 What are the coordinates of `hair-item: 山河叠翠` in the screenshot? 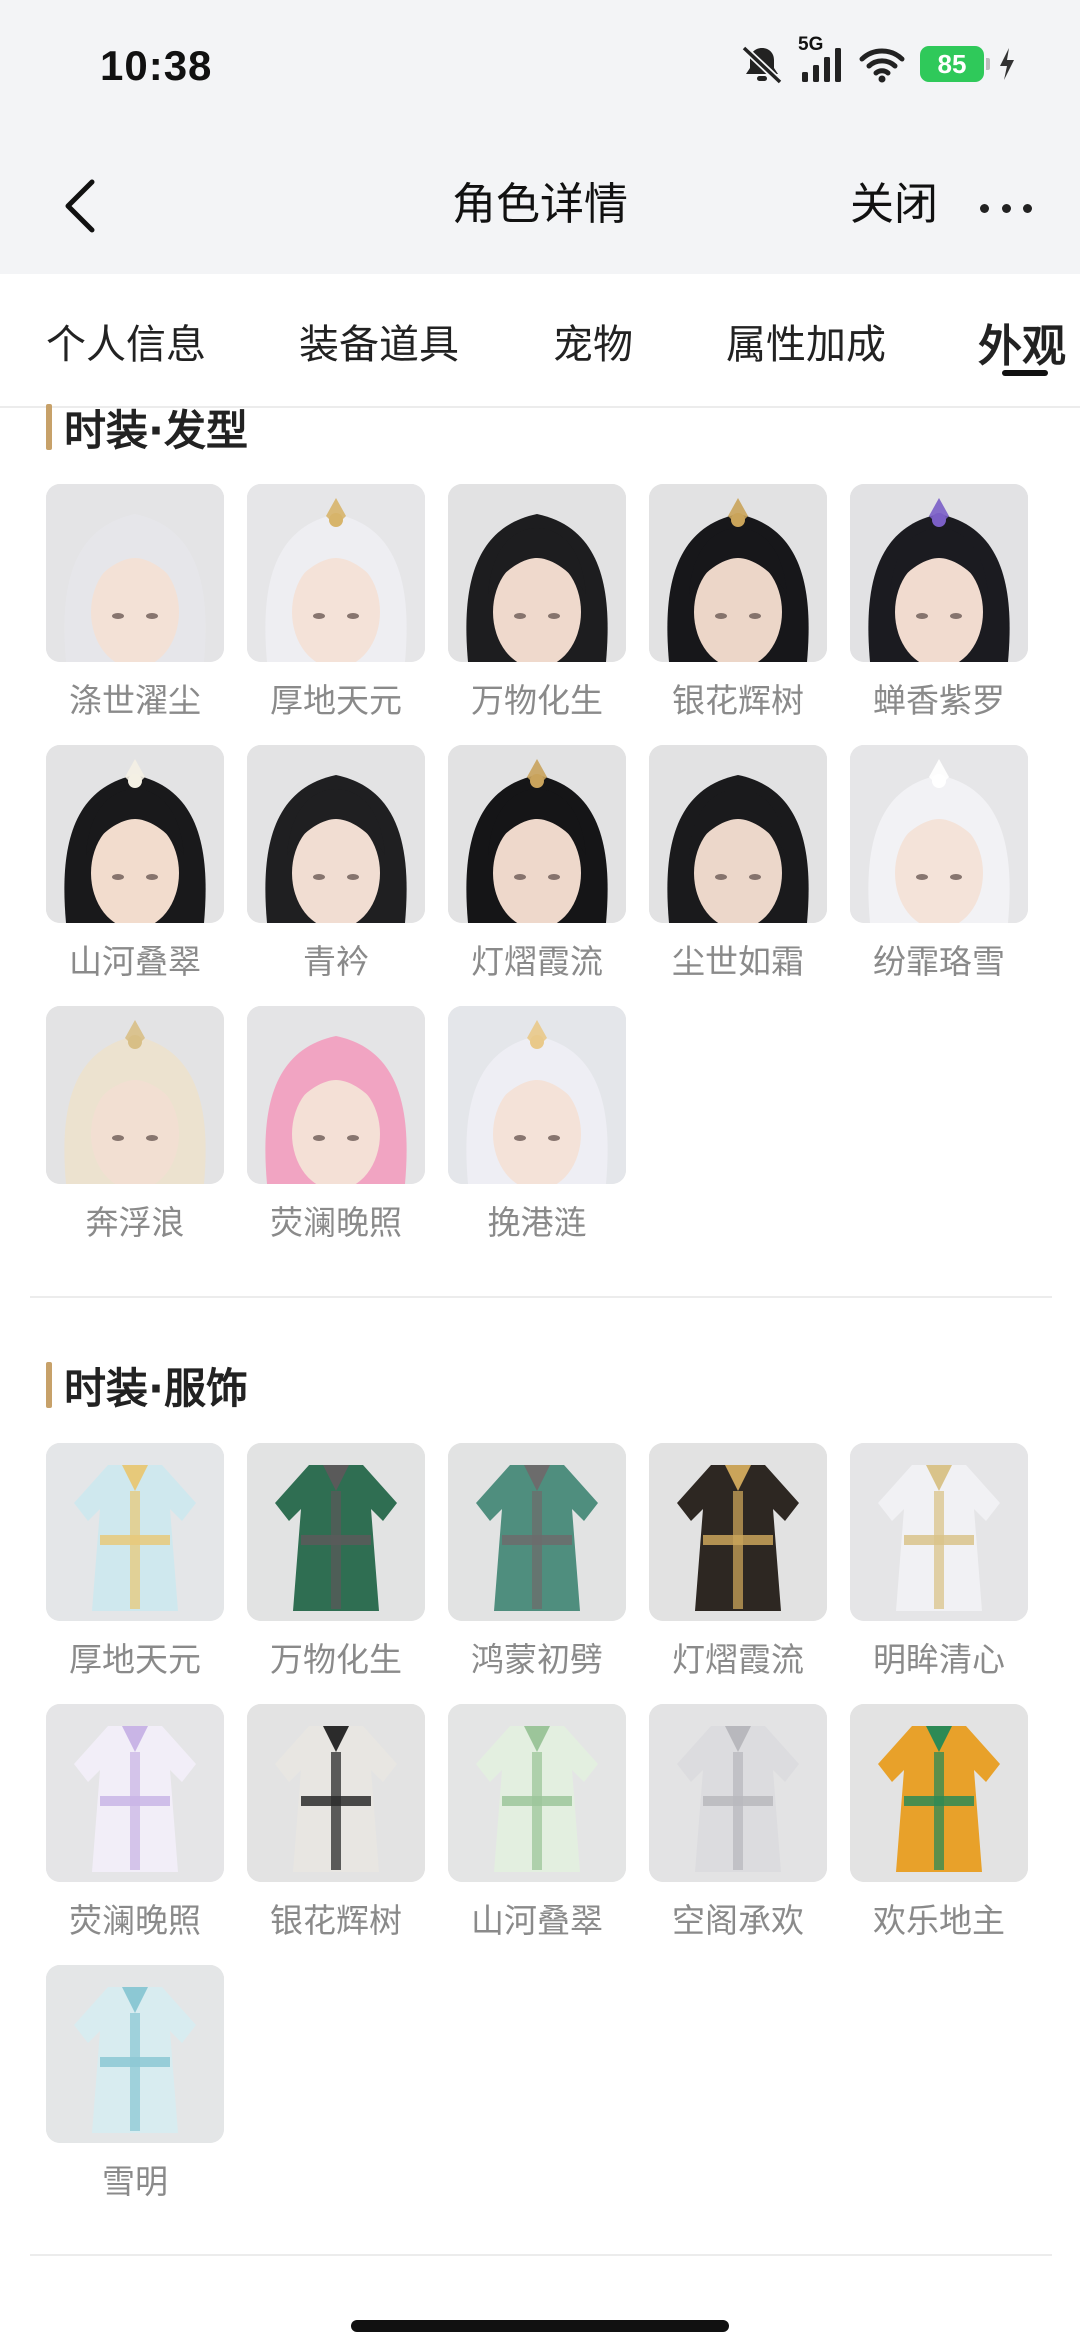 It's located at (135, 863).